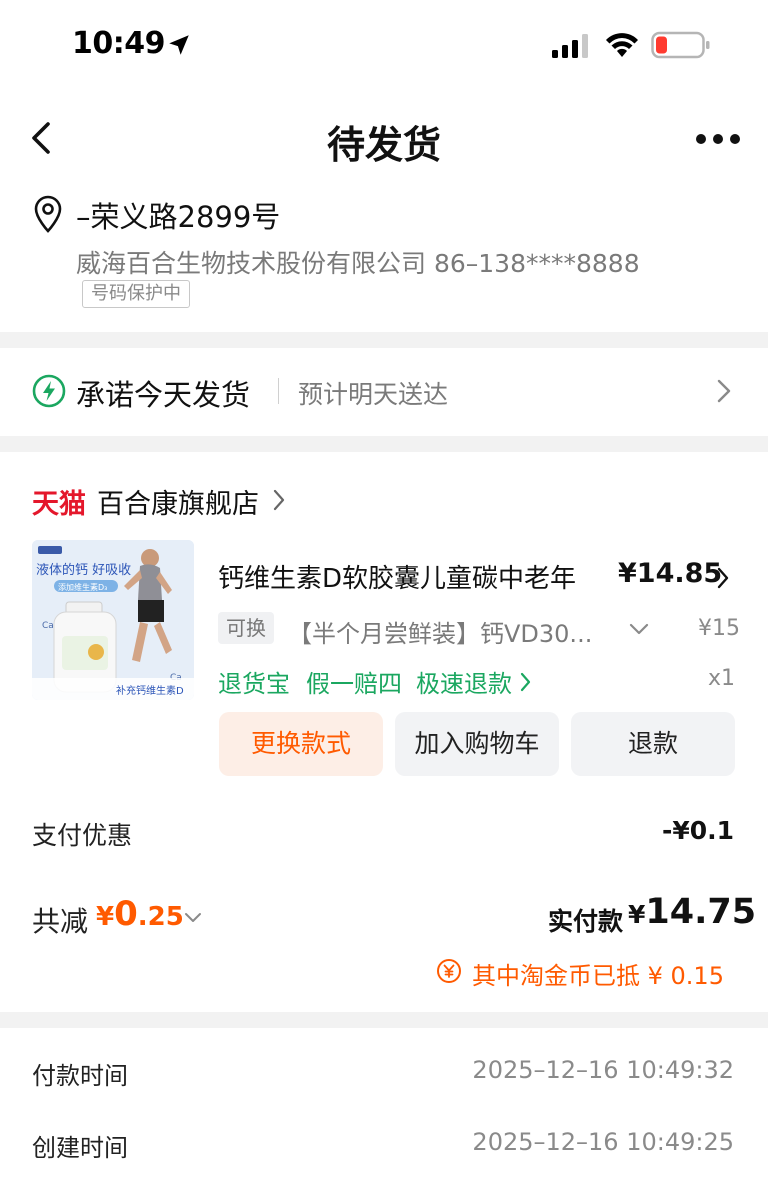  Describe the element at coordinates (150, 690) in the screenshot. I see `product-image-bottom-text: 补充钙维生素D` at that location.